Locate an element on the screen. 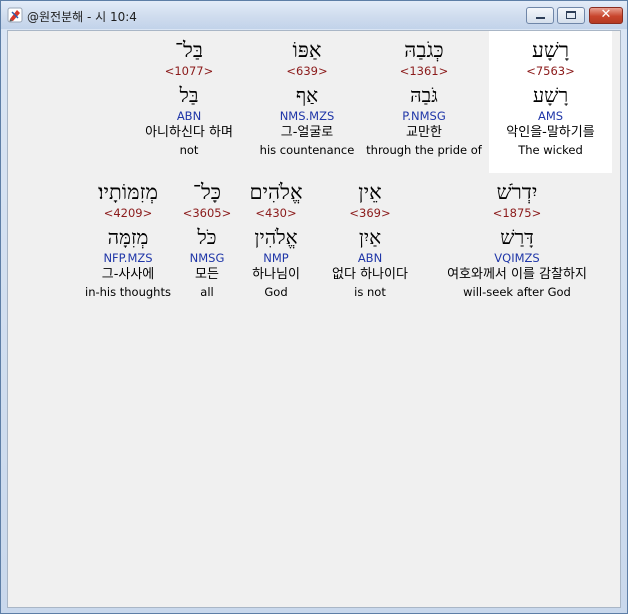 The image size is (628, 614). window-title: @원전분해 - 시 10:4 is located at coordinates (82, 17).